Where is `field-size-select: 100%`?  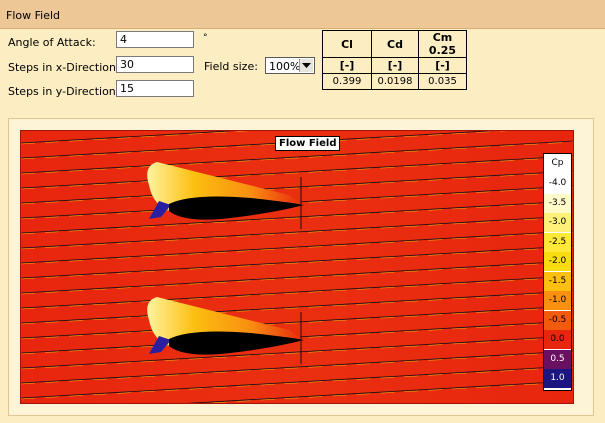
field-size-select: 100% is located at coordinates (290, 65).